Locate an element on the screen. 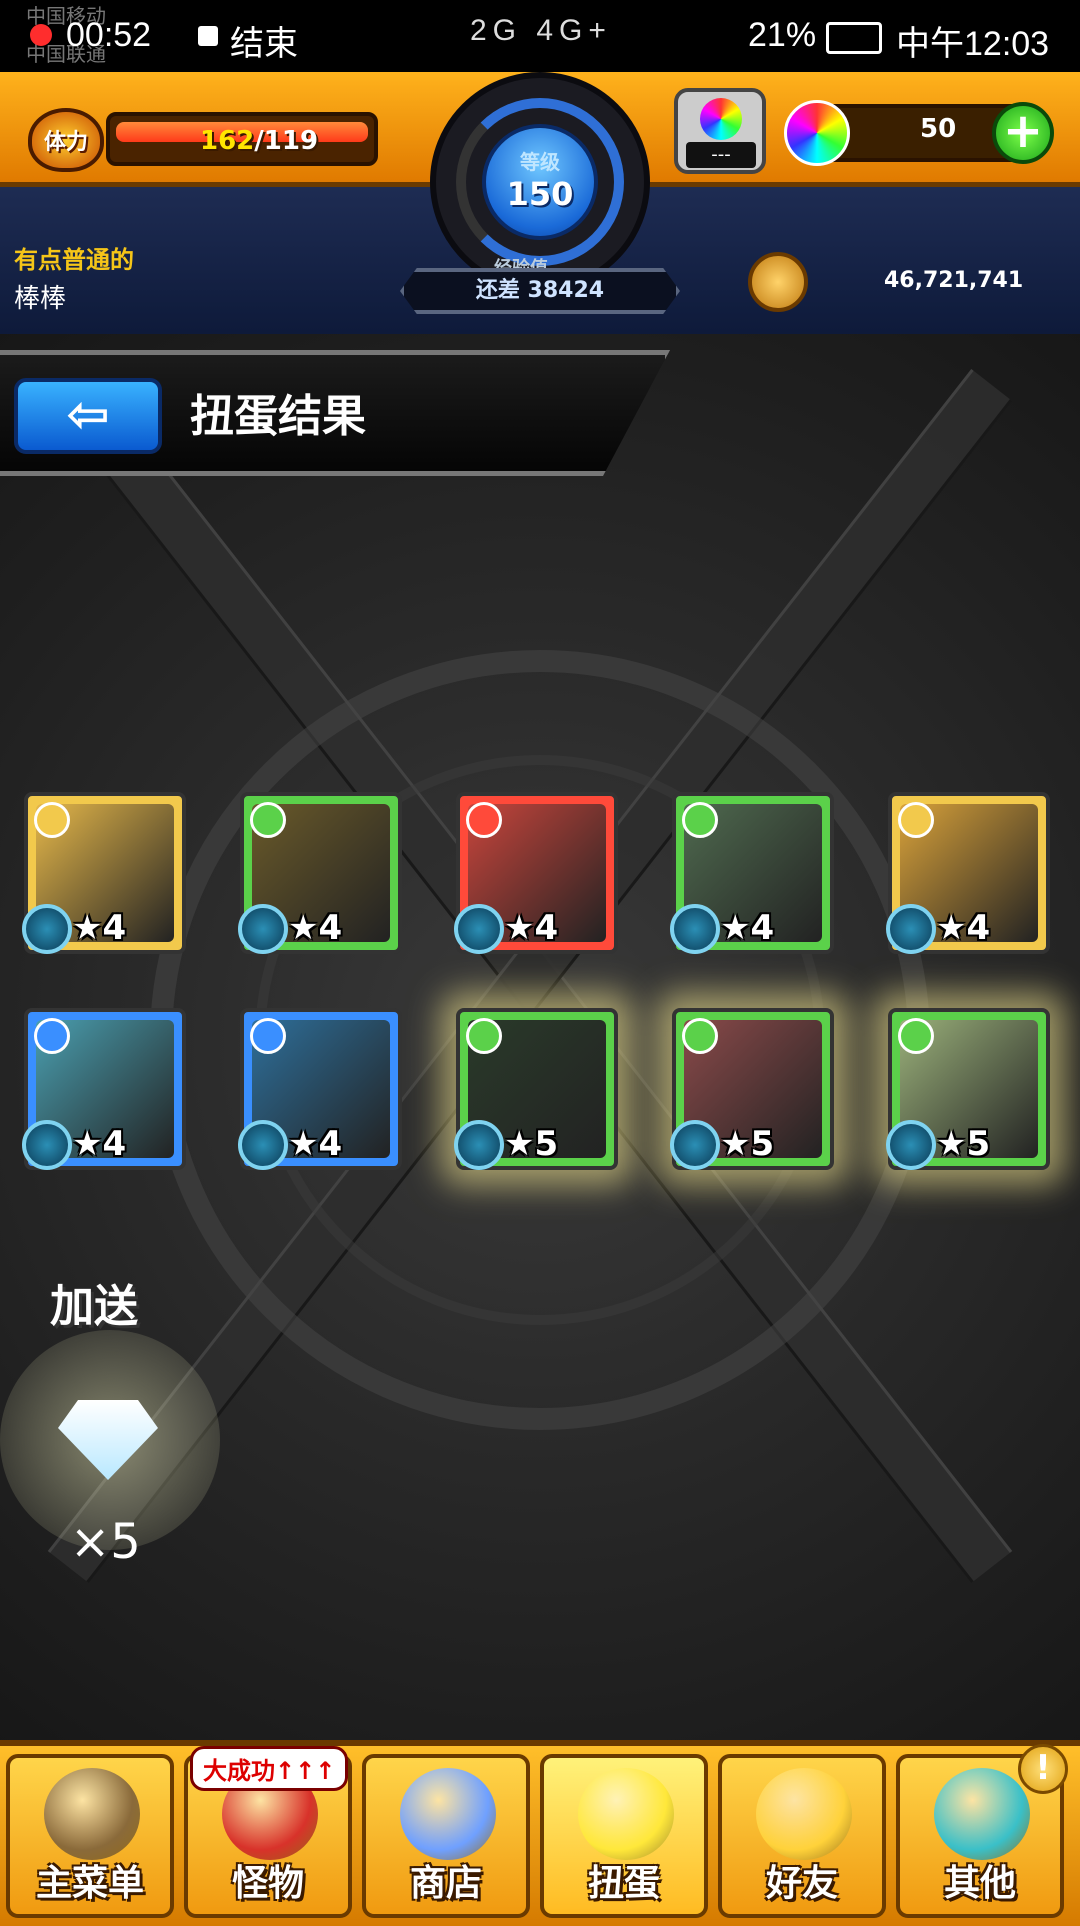 Image resolution: width=1080 pixels, height=1926 pixels. player-title: 有点普通的 is located at coordinates (74, 260).